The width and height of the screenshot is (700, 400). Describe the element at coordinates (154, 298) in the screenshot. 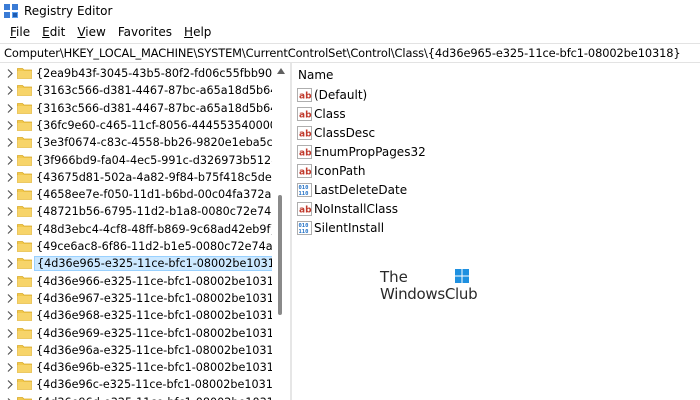

I see `tree-item-label: {4d36e967-e325-11ce-bfc1-08002be10318}` at that location.